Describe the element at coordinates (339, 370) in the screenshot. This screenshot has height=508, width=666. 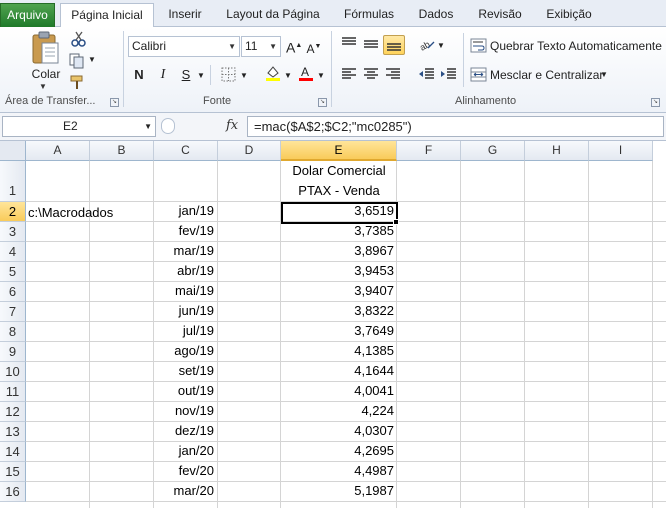
I see `cell-e10: 4,1644` at that location.